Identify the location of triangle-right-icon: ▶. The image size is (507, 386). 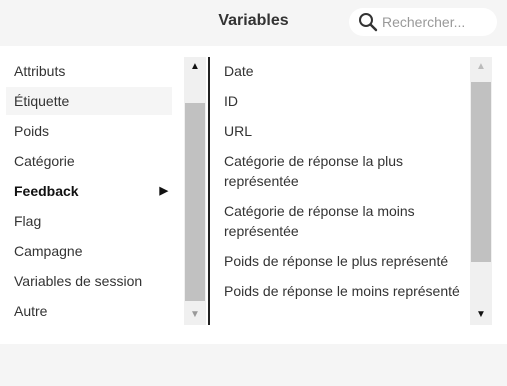
(163, 191).